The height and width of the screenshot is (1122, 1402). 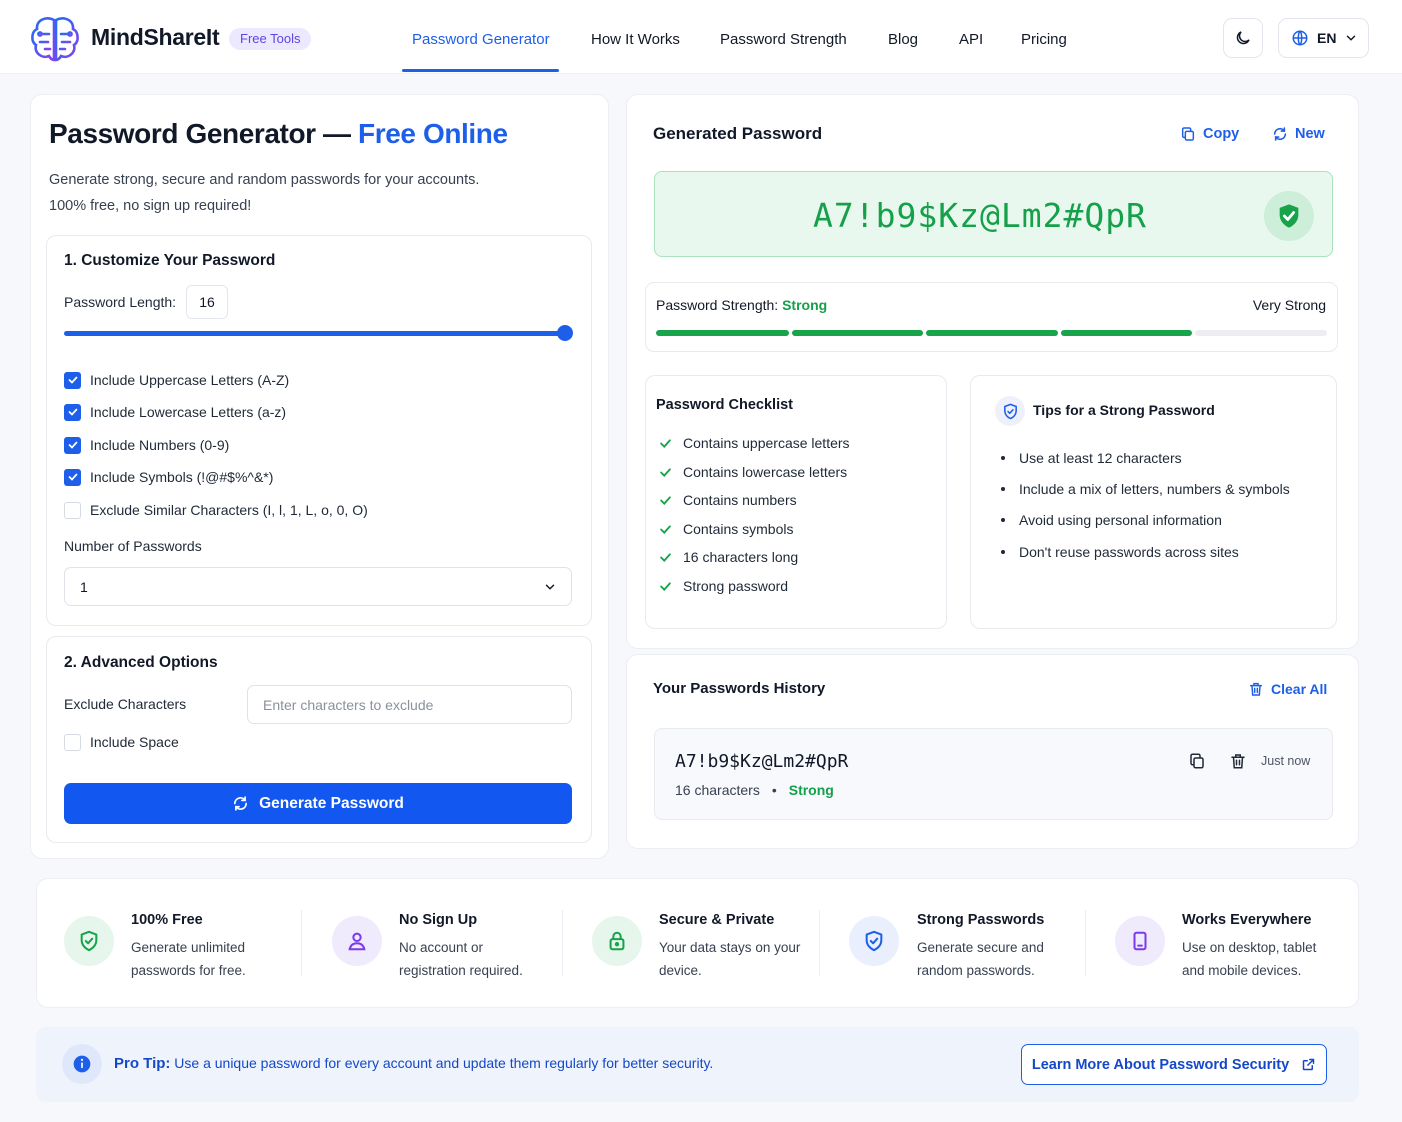 What do you see at coordinates (1140, 941) in the screenshot?
I see `tablet-icon` at bounding box center [1140, 941].